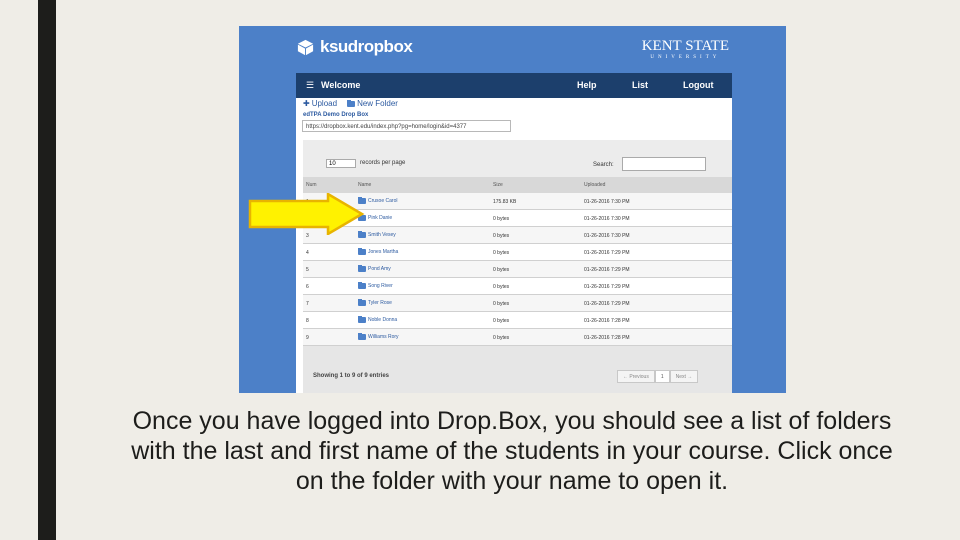 The width and height of the screenshot is (960, 540). I want to click on left-accent-bar, so click(47, 270).